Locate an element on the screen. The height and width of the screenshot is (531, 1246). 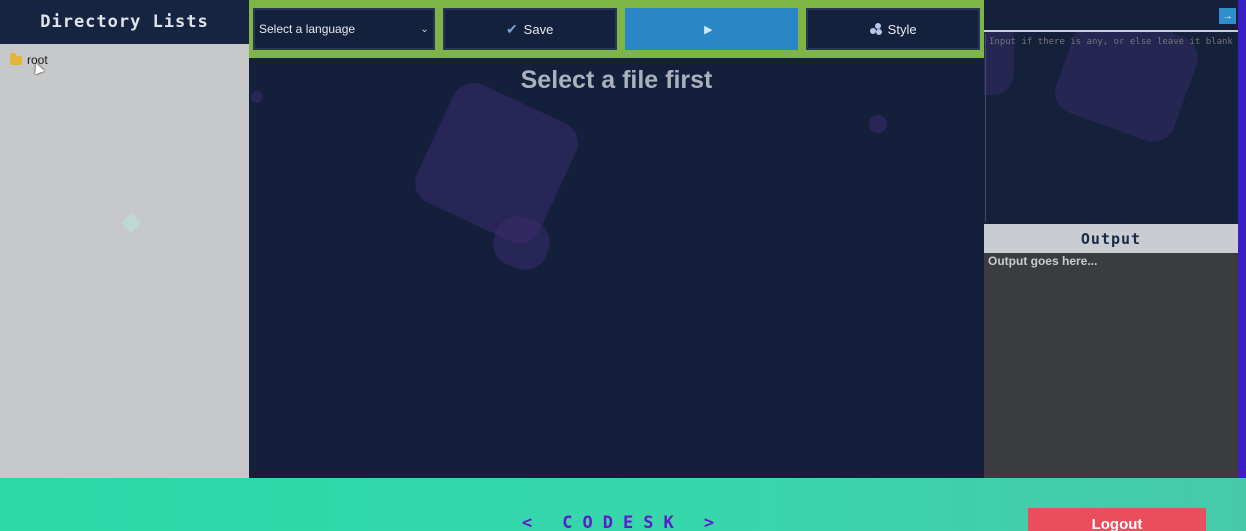
stdin-input is located at coordinates (1111, 128).